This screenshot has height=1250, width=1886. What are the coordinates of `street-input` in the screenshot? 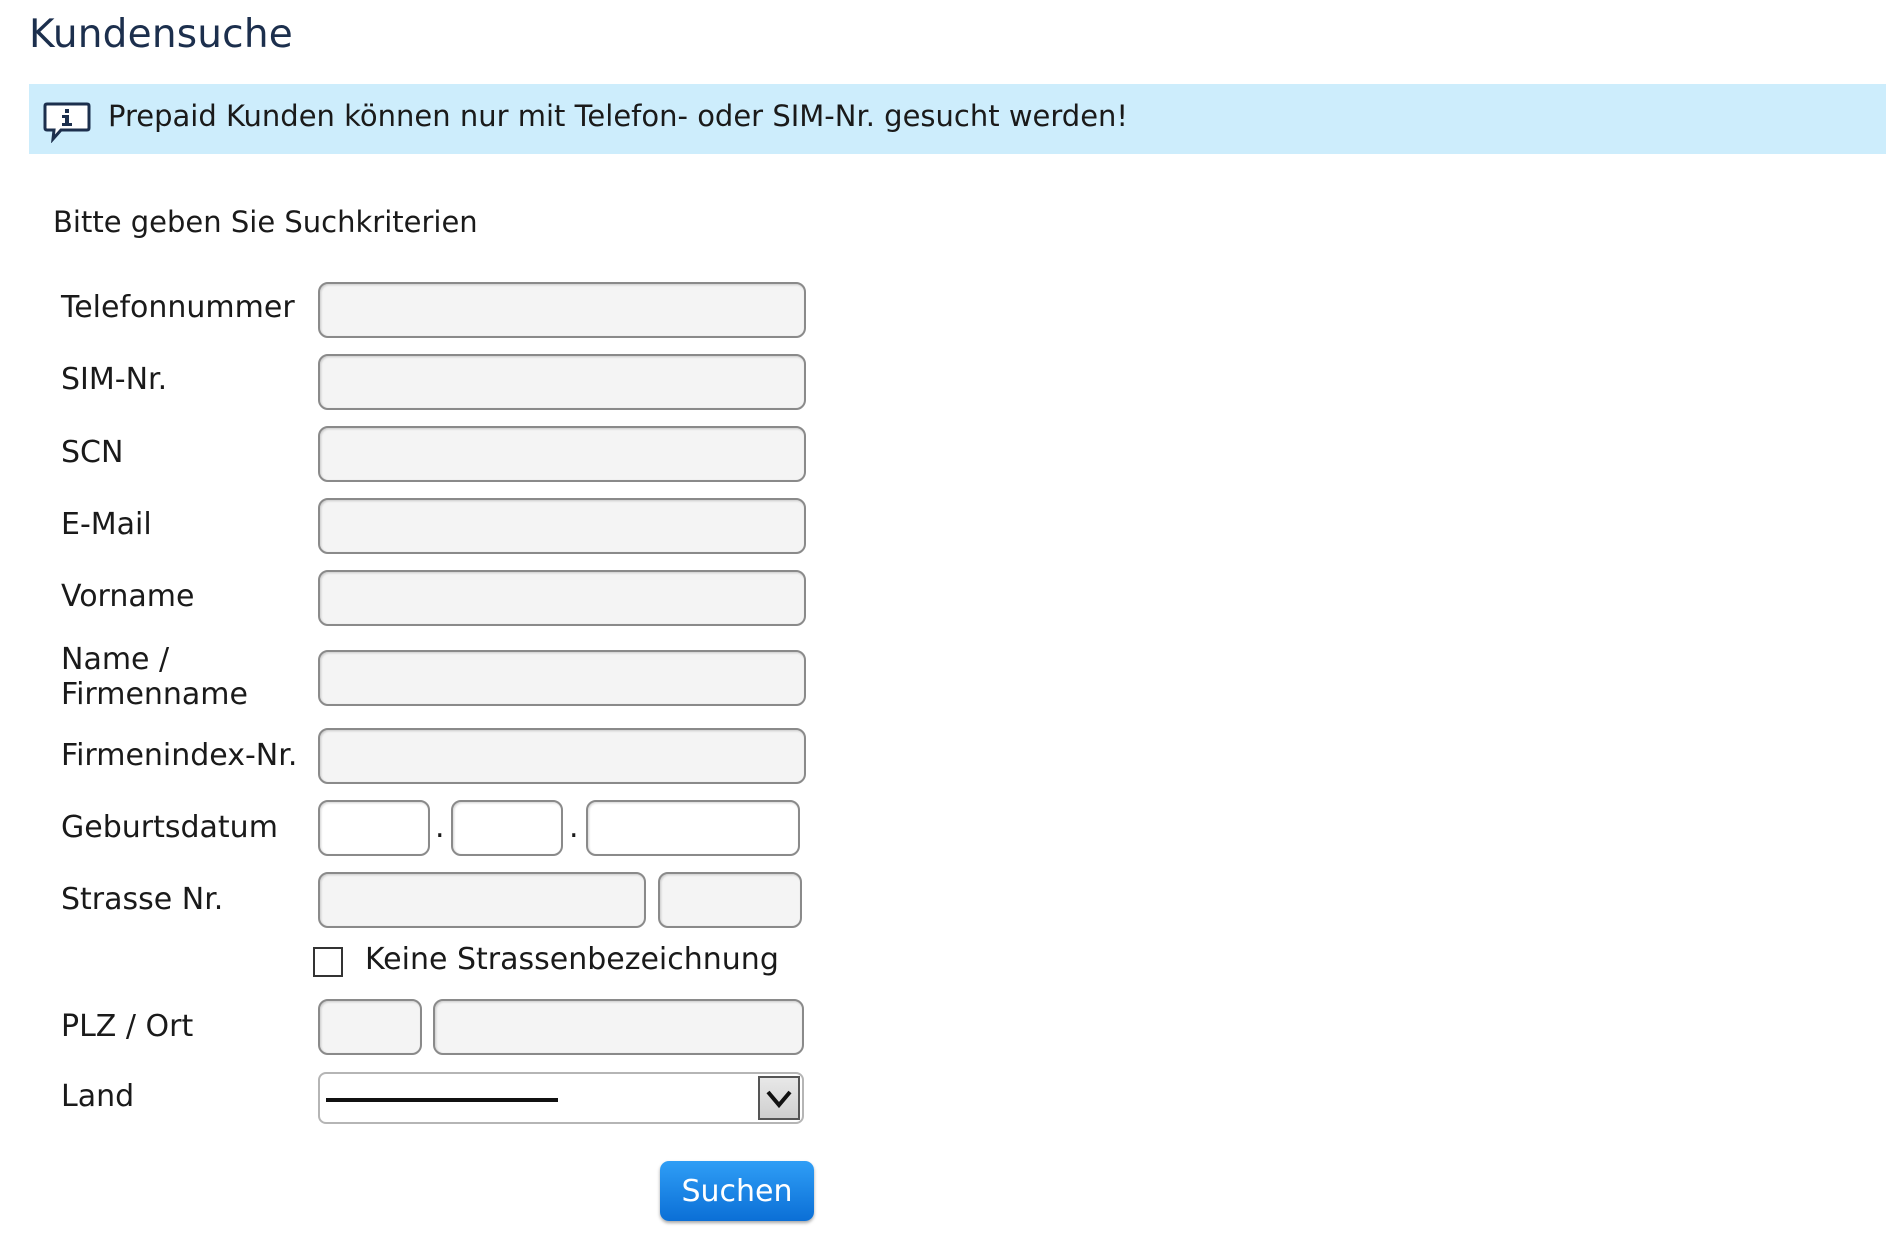 It's located at (482, 900).